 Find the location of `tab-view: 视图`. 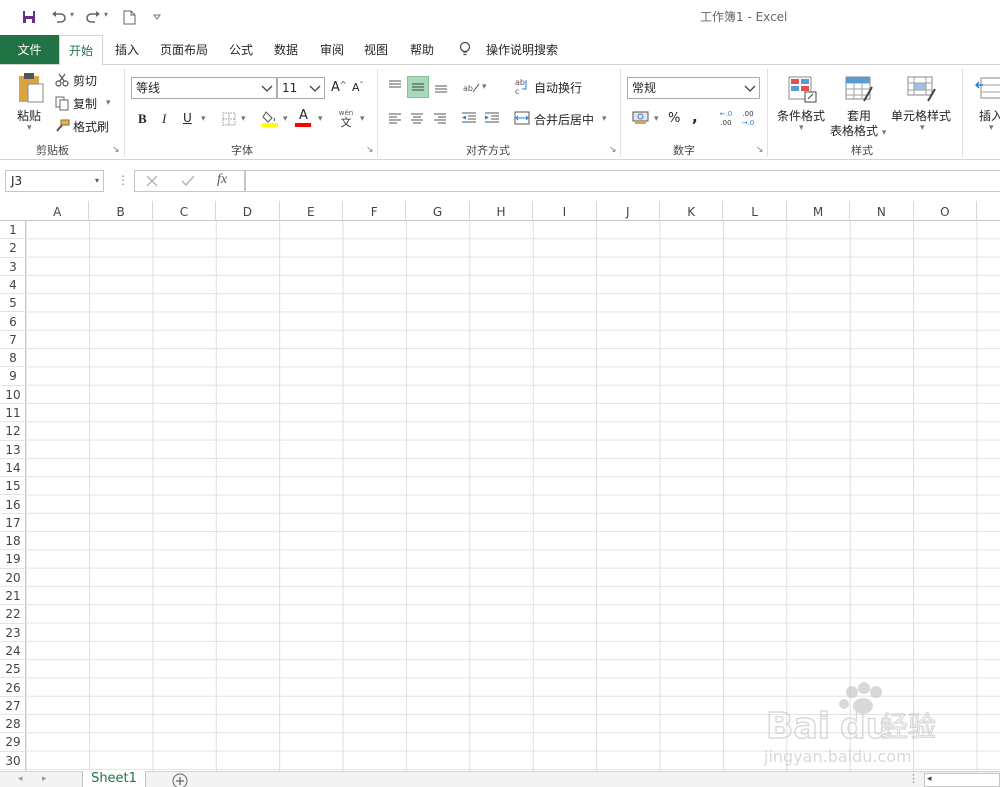

tab-view: 视图 is located at coordinates (376, 49).